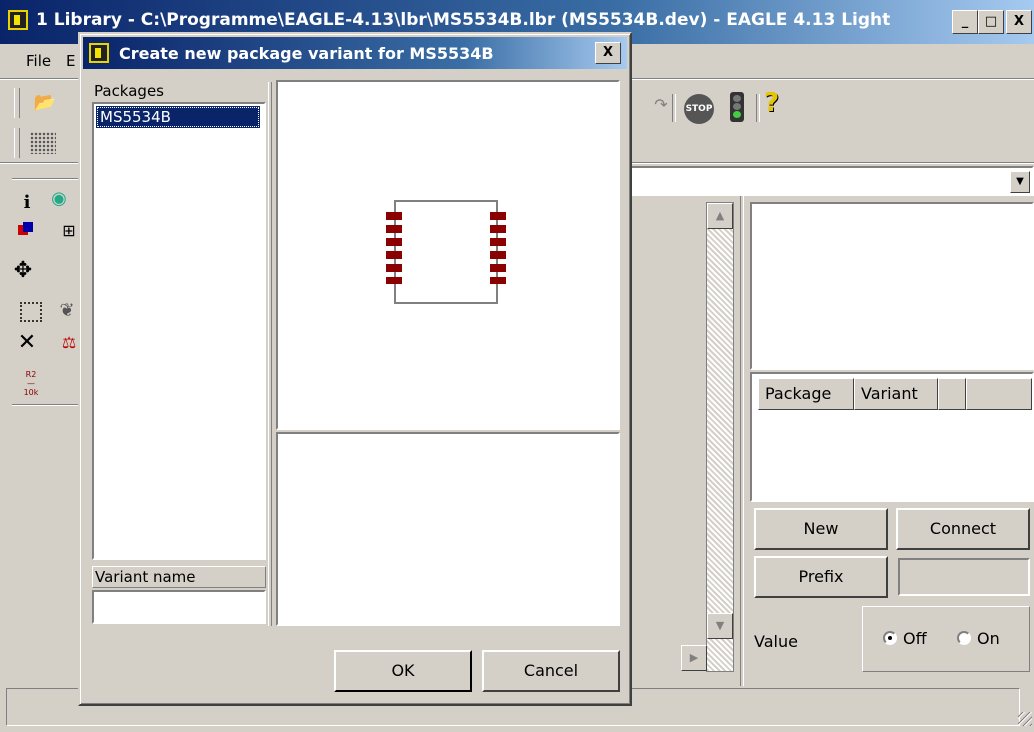 The height and width of the screenshot is (732, 1034). What do you see at coordinates (608, 53) in the screenshot?
I see `dialog-close-button: X` at bounding box center [608, 53].